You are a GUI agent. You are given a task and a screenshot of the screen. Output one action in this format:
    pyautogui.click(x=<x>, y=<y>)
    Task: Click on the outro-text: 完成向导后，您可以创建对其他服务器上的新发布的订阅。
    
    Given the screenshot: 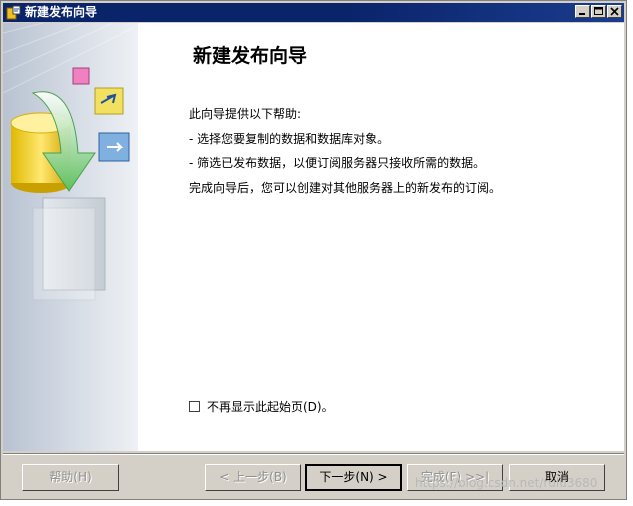 What is the action you would take?
    pyautogui.click(x=345, y=187)
    